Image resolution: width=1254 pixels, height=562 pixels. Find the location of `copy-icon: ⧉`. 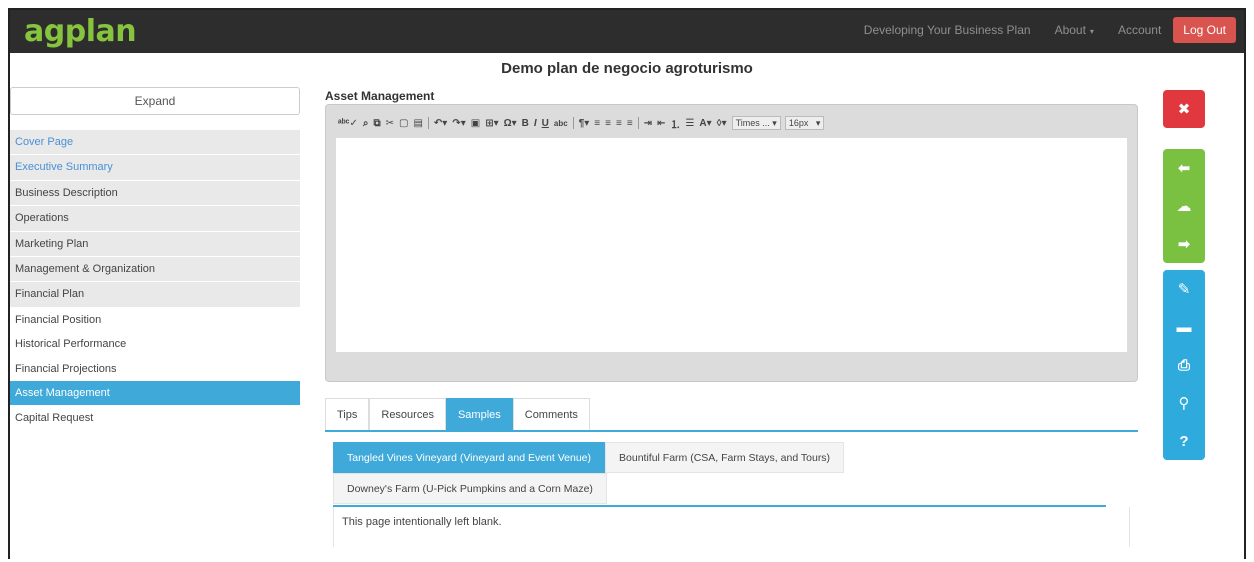

copy-icon: ⧉ is located at coordinates (376, 123).